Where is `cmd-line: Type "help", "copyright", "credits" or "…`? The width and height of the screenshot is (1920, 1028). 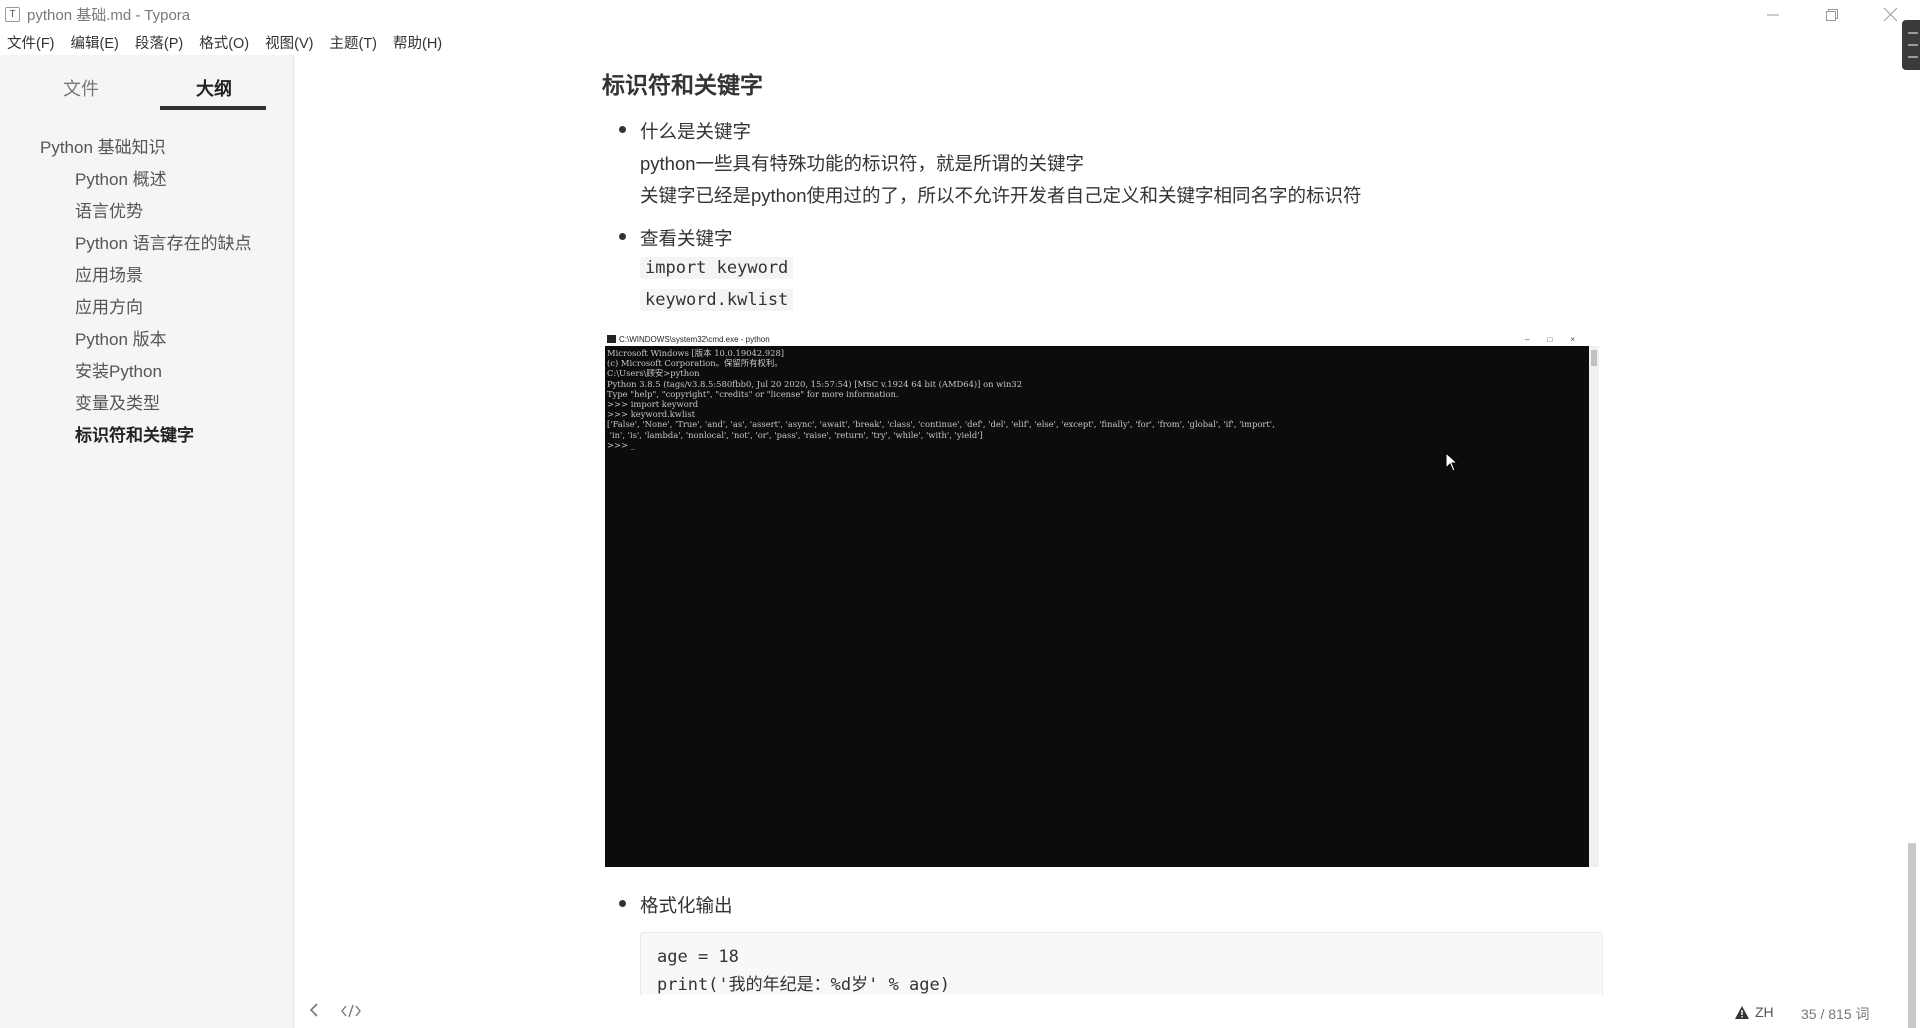
cmd-line: Type "help", "copyright", "credits" or "… is located at coordinates (753, 393).